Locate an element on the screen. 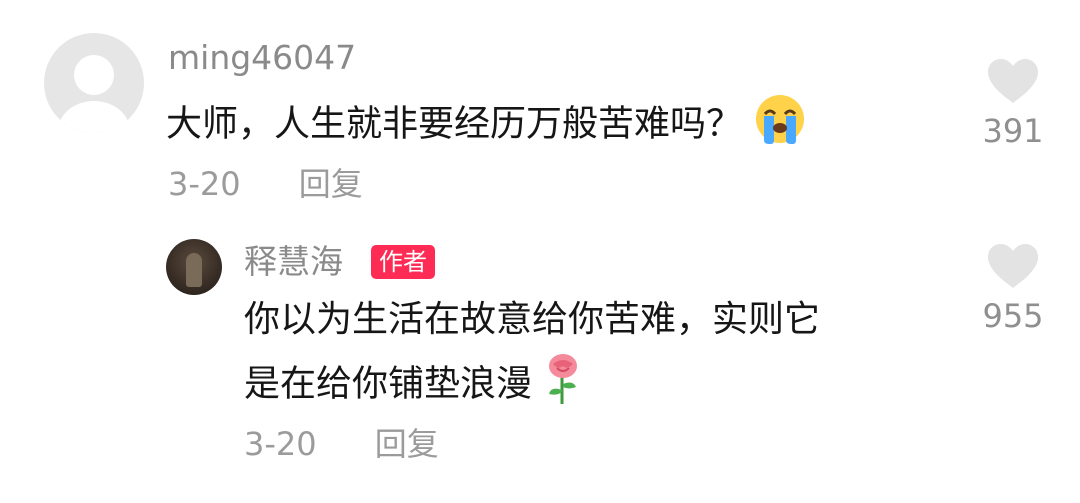 The image size is (1080, 503). comment-text: 大师，人生就非要经历万般苦难吗？ is located at coordinates (486, 125).